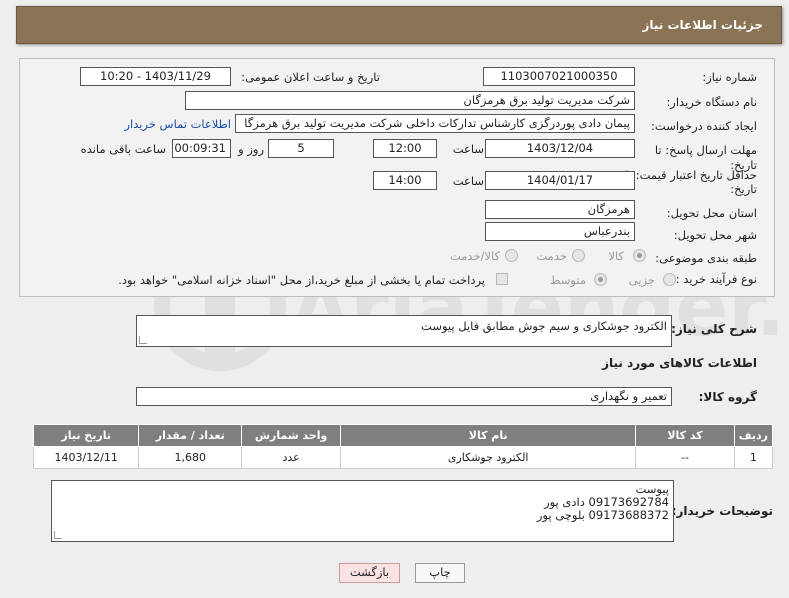 This screenshot has height=598, width=789. What do you see at coordinates (559, 76) in the screenshot?
I see `need-number-field: 1103007021000350` at bounding box center [559, 76].